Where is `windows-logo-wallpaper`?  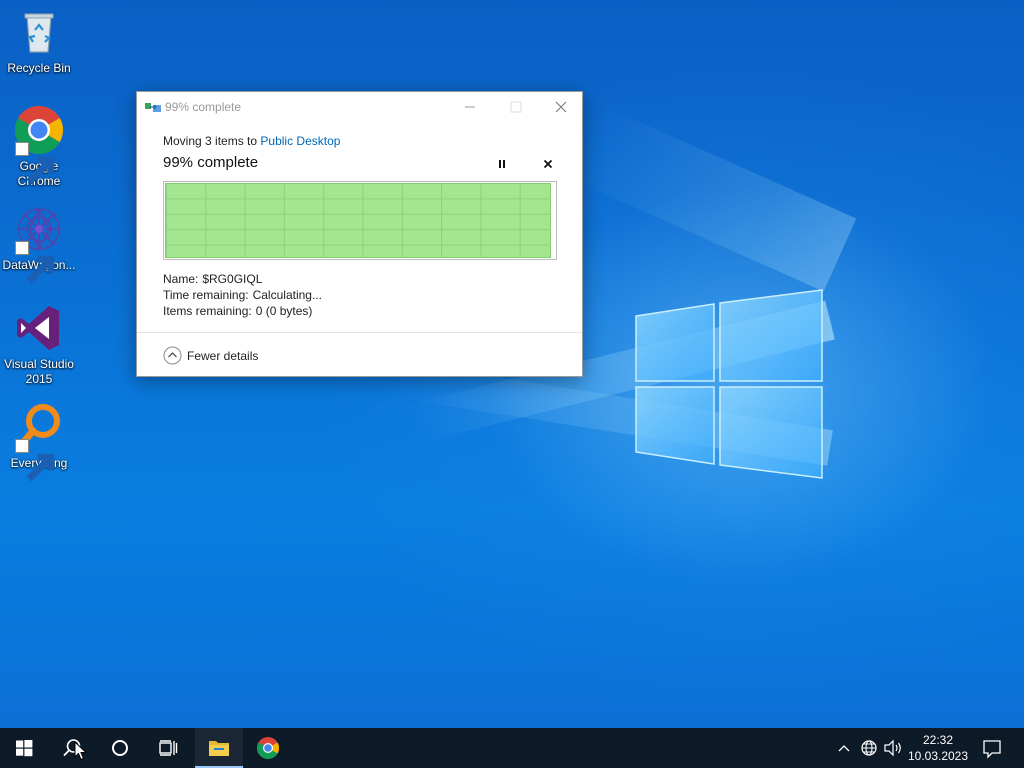 windows-logo-wallpaper is located at coordinates (729, 384).